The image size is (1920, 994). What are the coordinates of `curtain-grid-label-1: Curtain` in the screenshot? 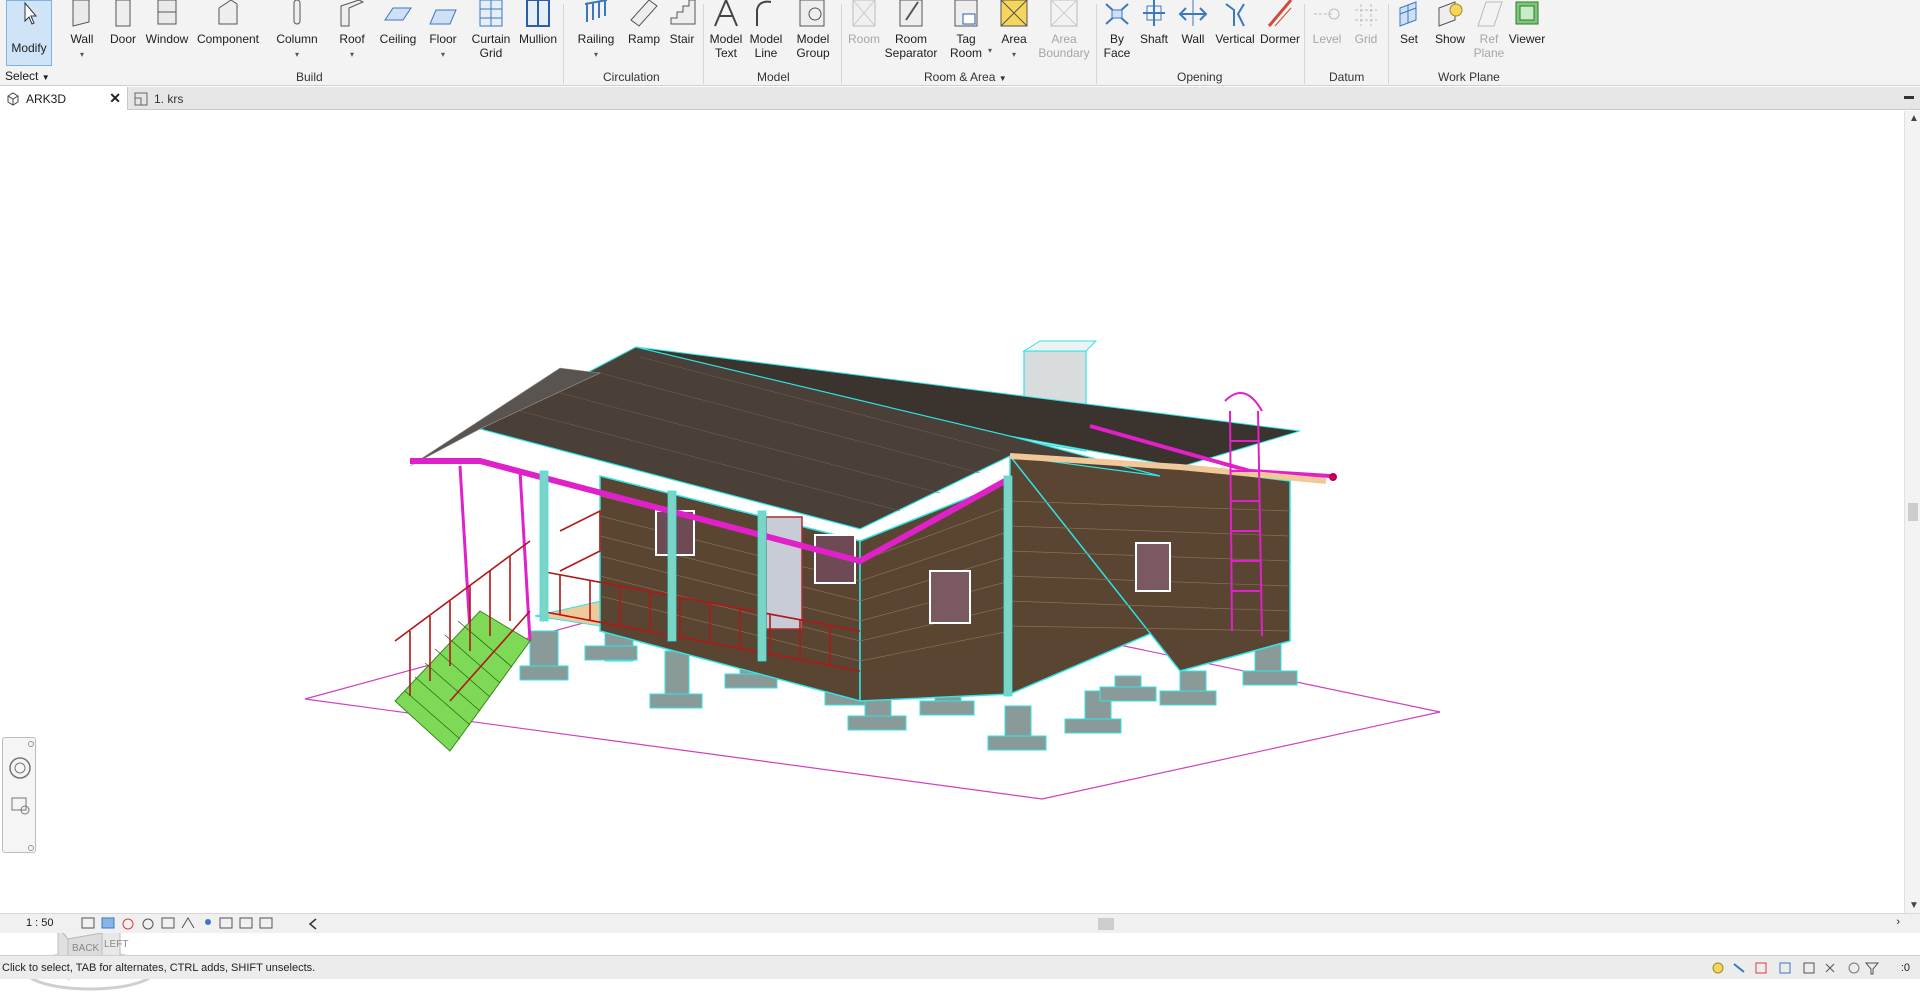 It's located at (491, 39).